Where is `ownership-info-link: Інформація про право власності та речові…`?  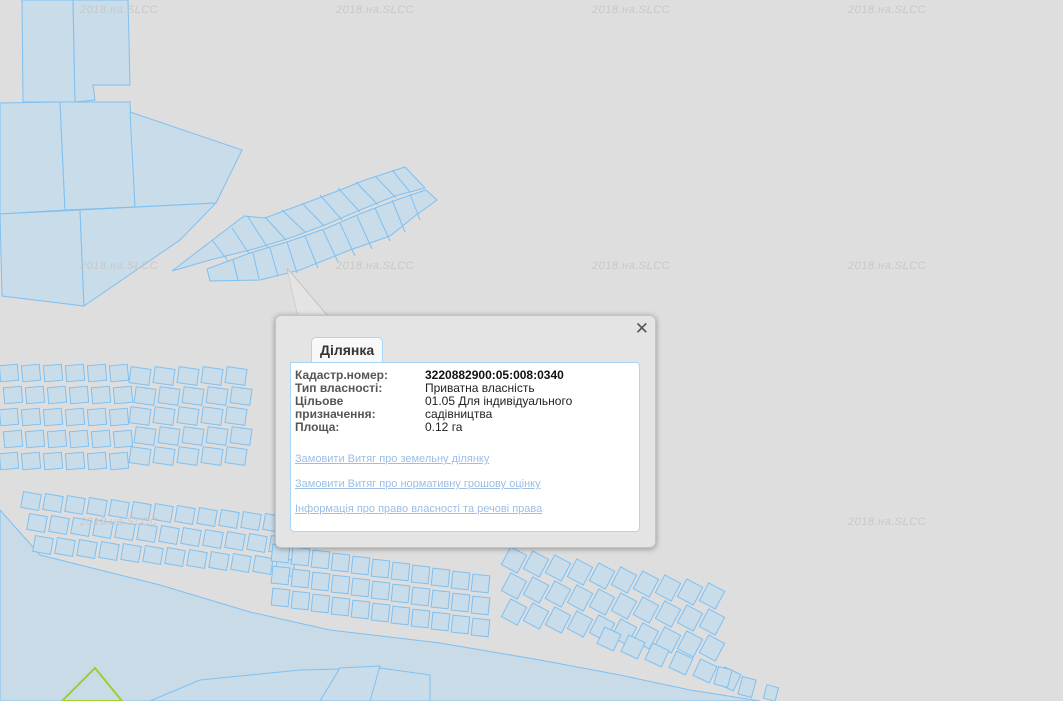
ownership-info-link: Інформація про право власності та речові… is located at coordinates (465, 509).